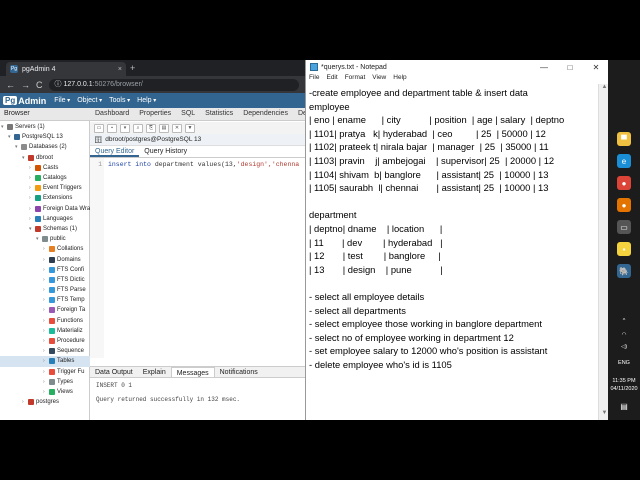  What do you see at coordinates (457, 67) in the screenshot?
I see `notepad-titlebar: *querys.txt - Notepad — □ ✕` at bounding box center [457, 67].